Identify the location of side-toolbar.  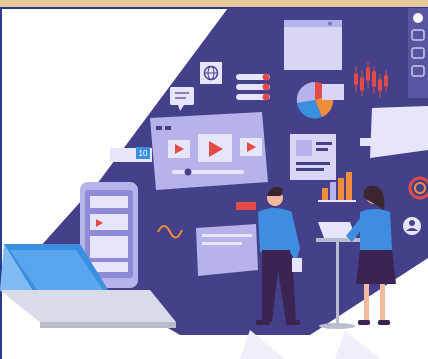
(418, 53).